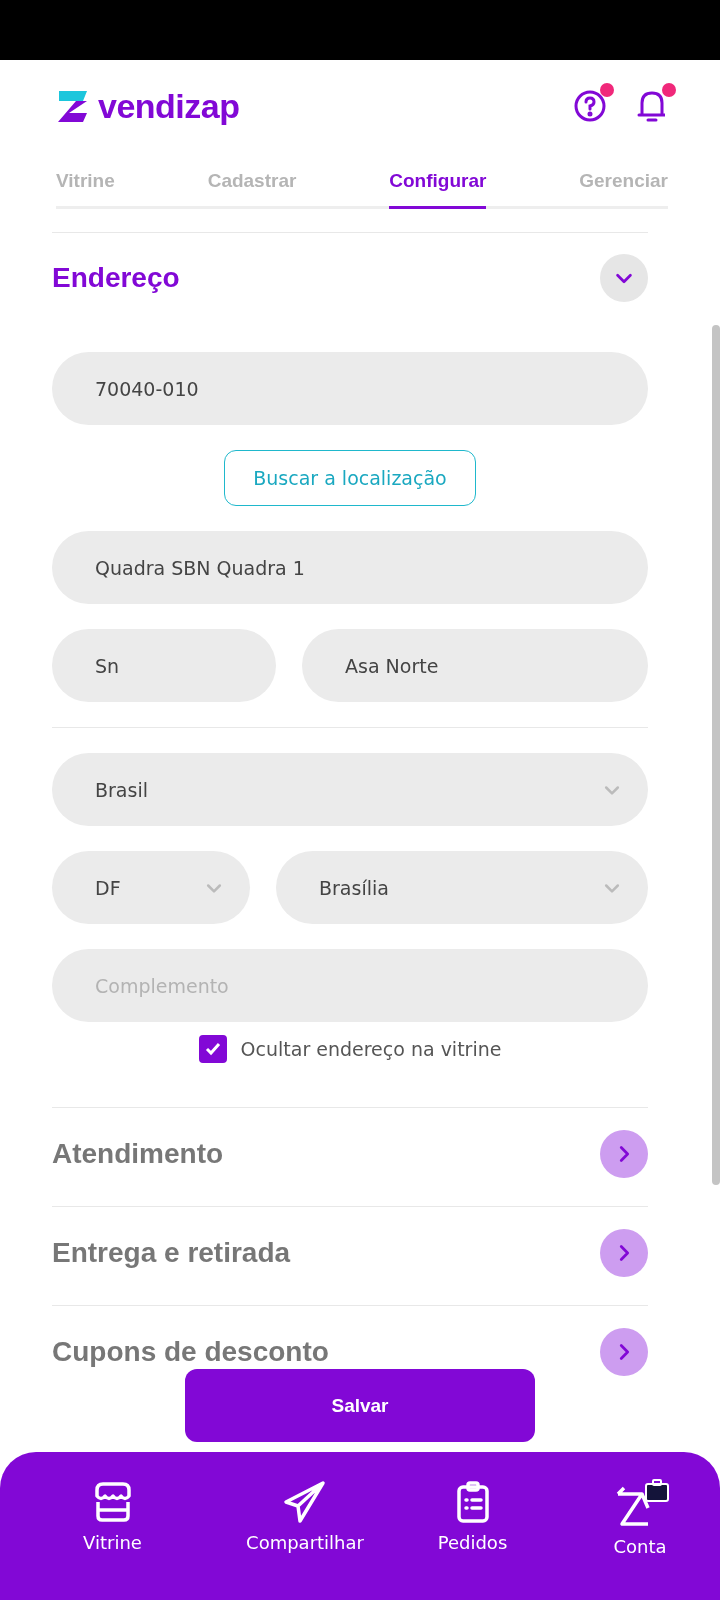 The image size is (720, 1600). I want to click on city-select: Brasília, so click(462, 887).